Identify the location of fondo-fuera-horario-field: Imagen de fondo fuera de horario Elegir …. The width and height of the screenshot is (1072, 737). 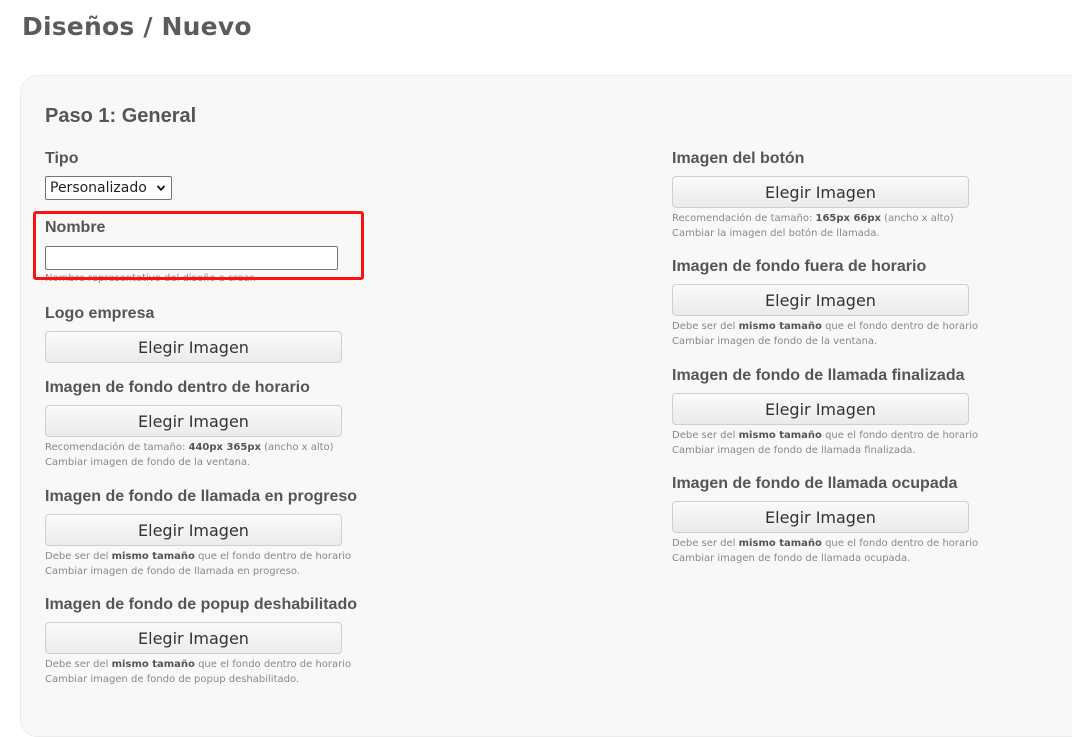
(825, 303).